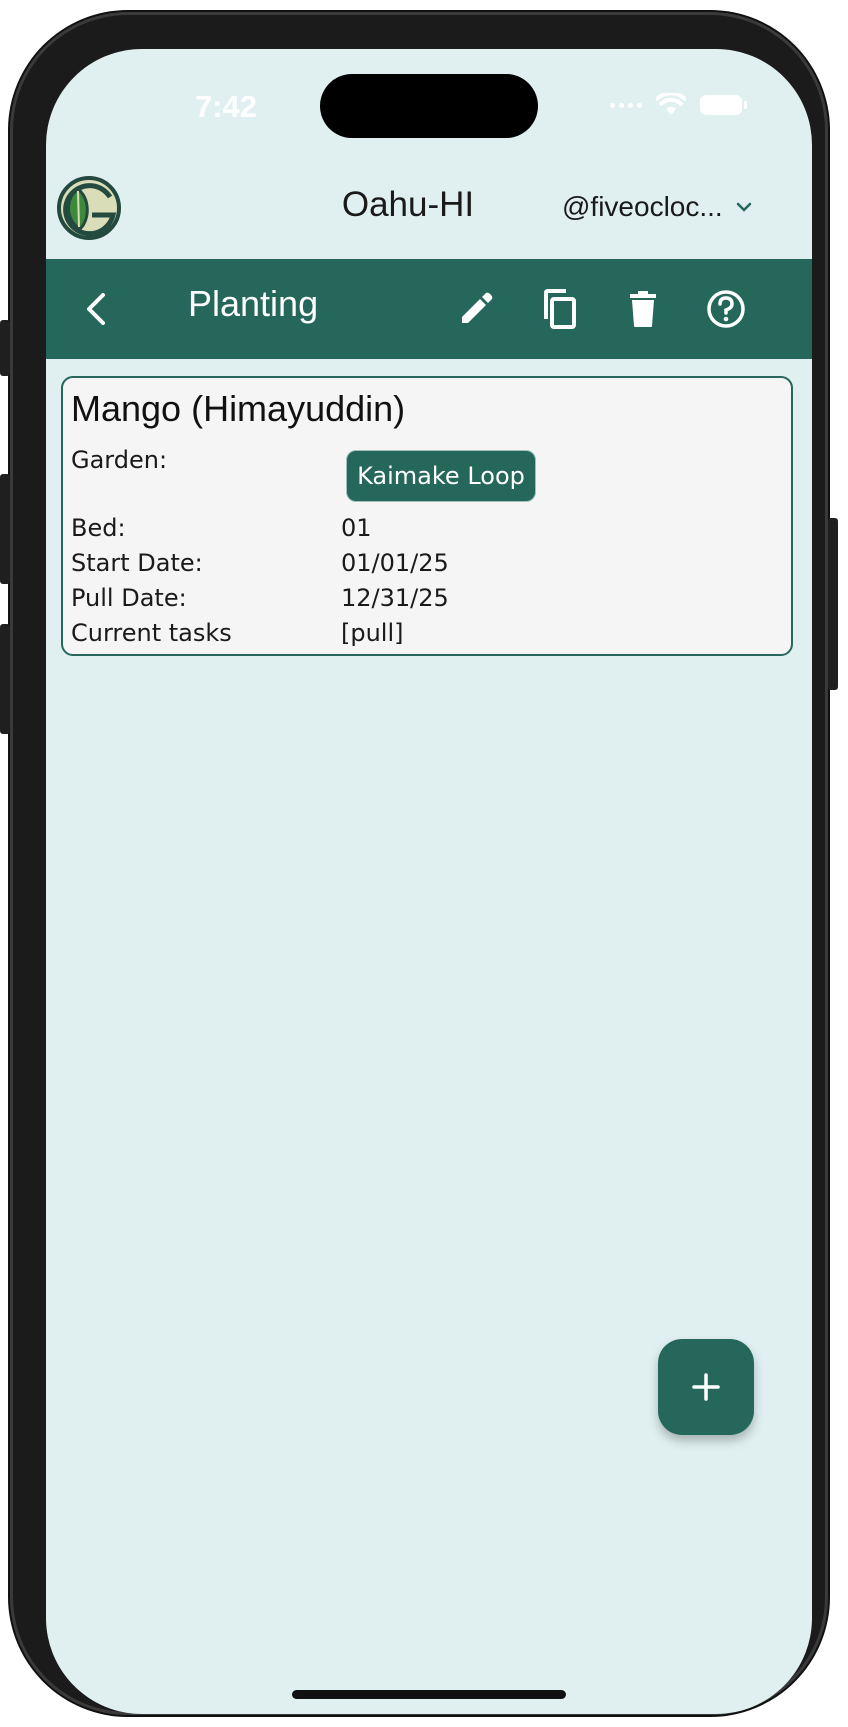  What do you see at coordinates (429, 309) in the screenshot?
I see `page-toolbar: Planting` at bounding box center [429, 309].